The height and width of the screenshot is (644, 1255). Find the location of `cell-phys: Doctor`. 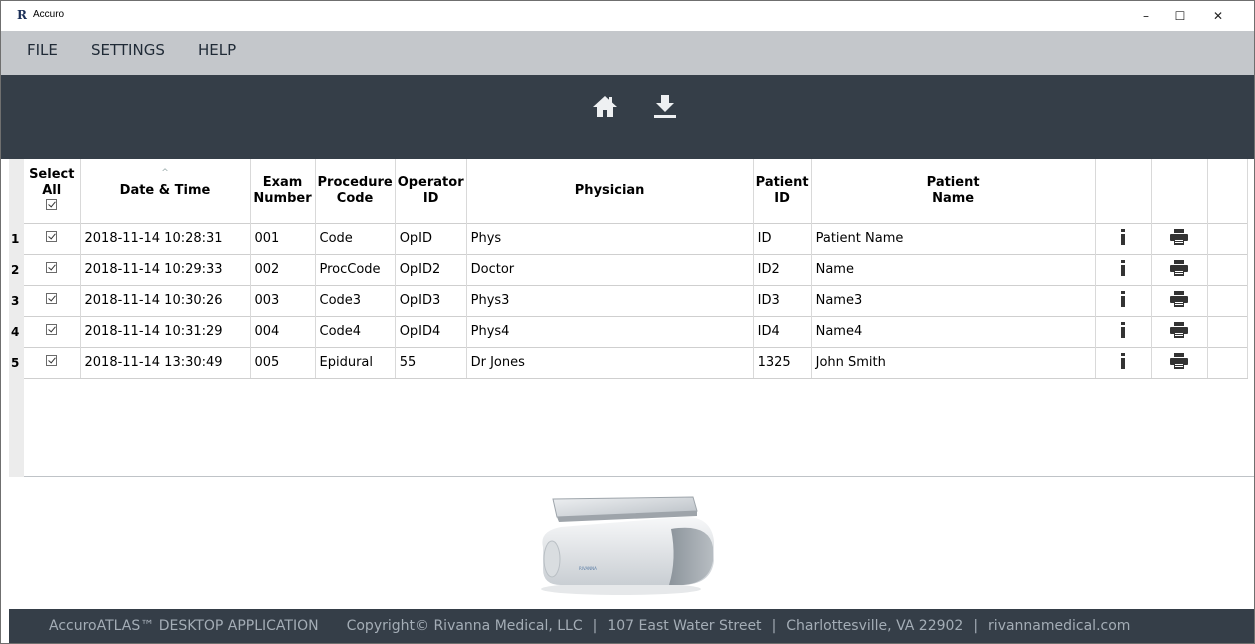

cell-phys: Doctor is located at coordinates (610, 269).